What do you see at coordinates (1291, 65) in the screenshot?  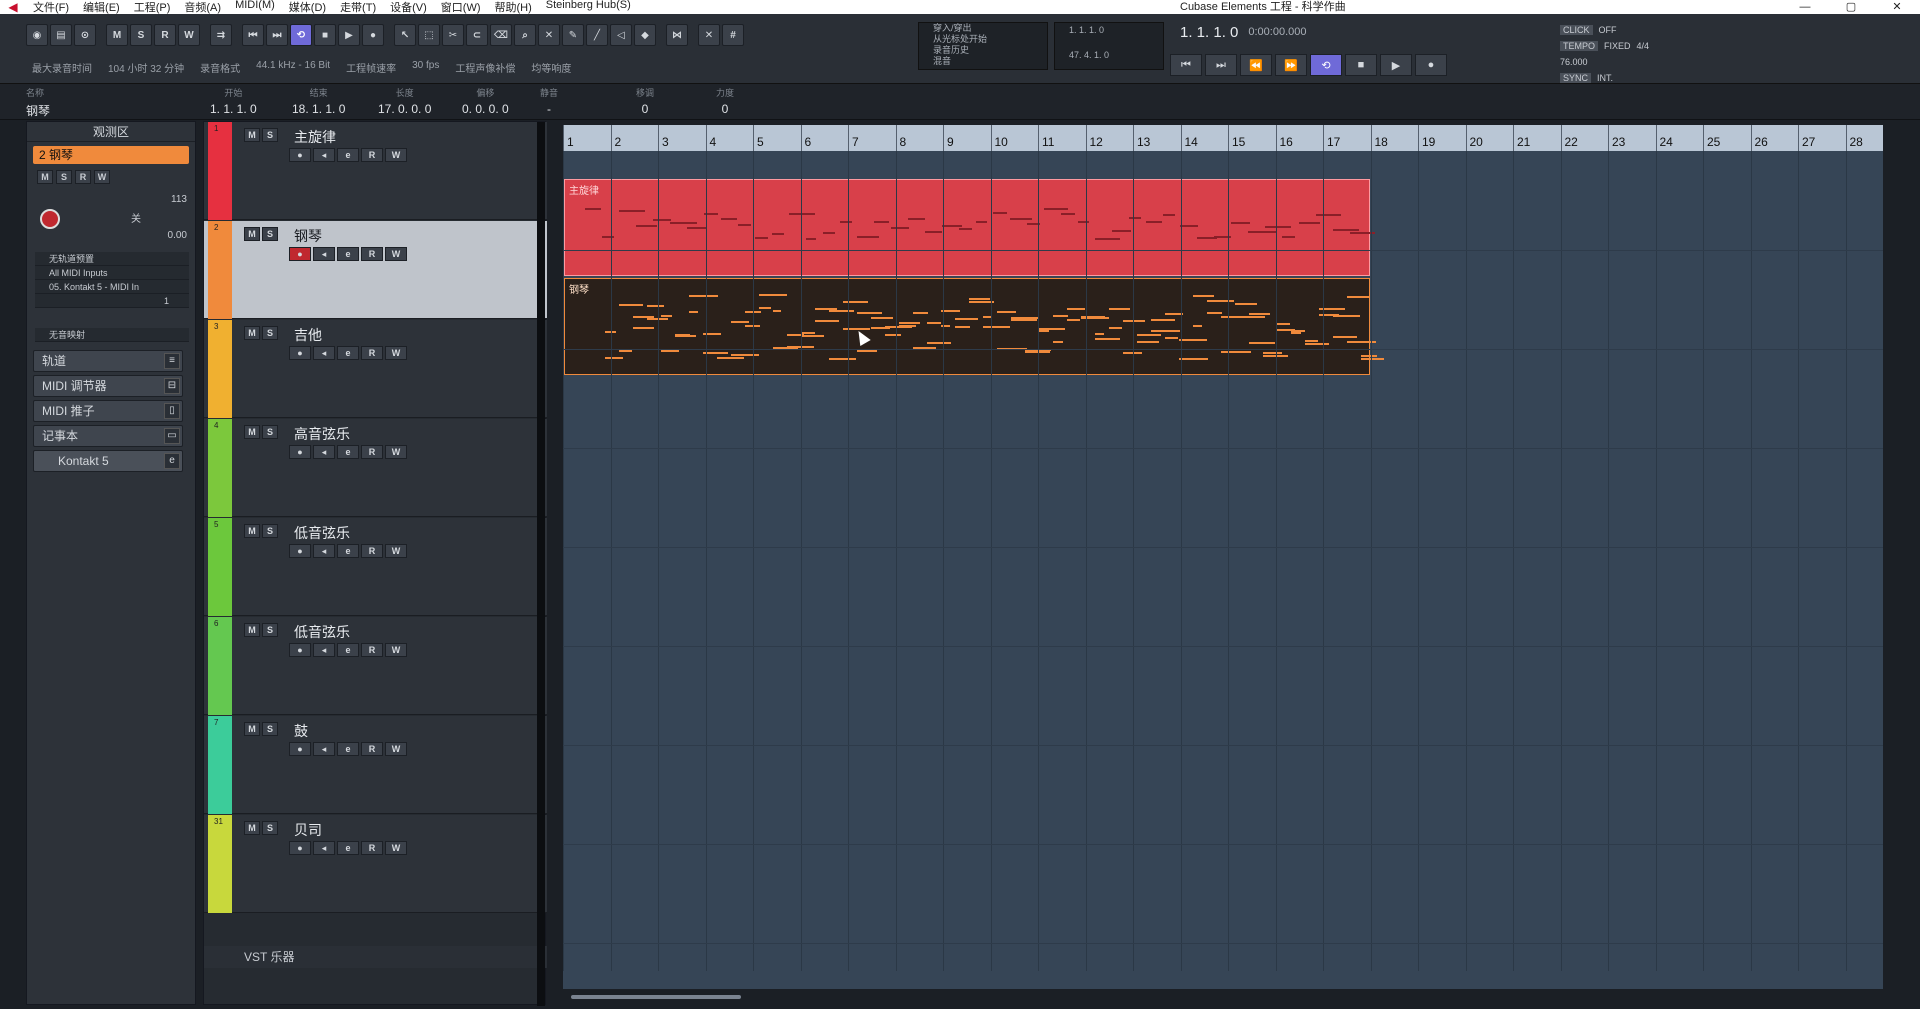 I see `forward-icon: ⏩` at bounding box center [1291, 65].